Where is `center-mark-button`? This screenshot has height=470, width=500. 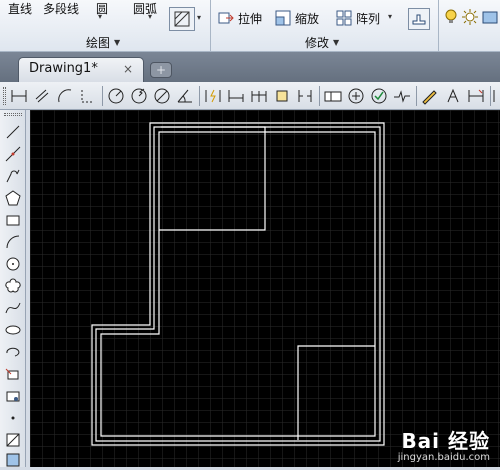
center-mark-button is located at coordinates (356, 96).